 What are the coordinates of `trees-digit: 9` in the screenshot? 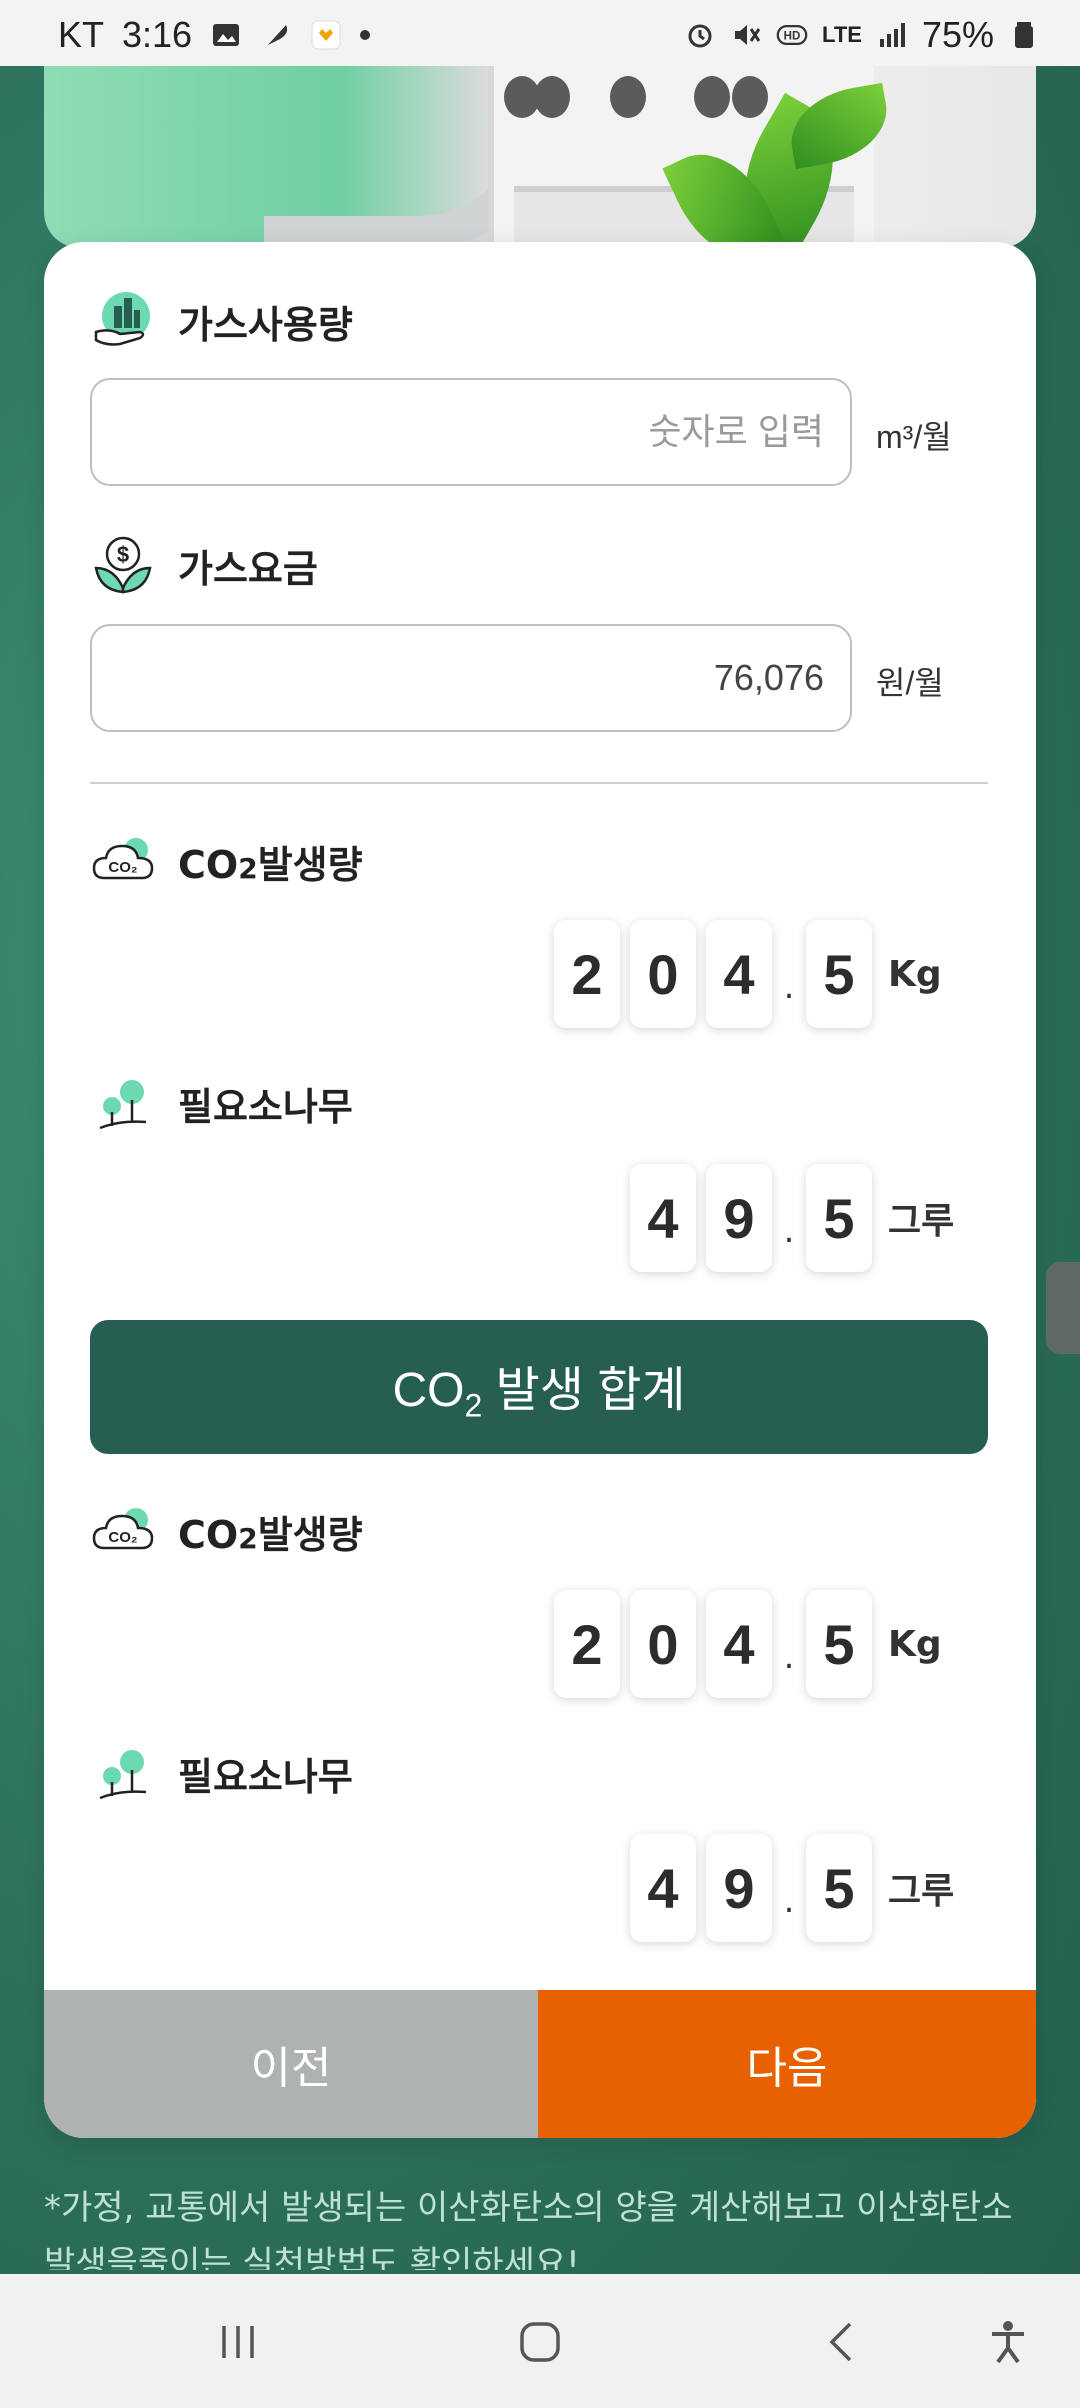 It's located at (739, 1218).